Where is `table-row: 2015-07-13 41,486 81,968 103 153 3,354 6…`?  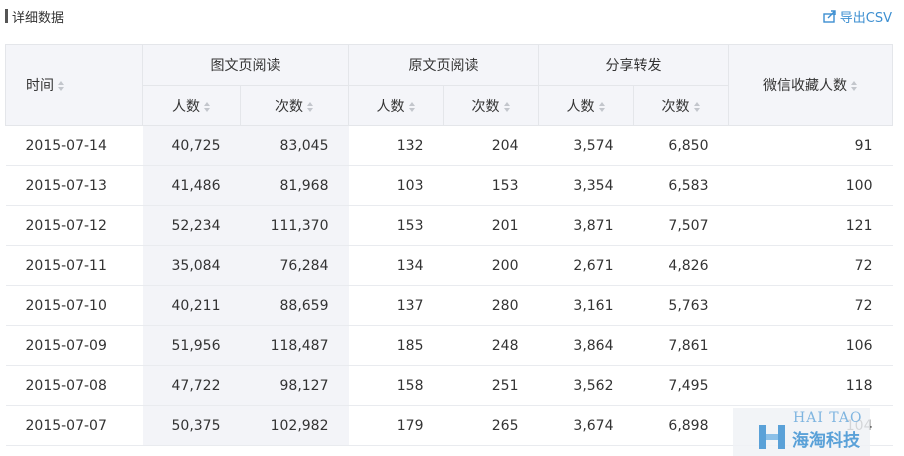
table-row: 2015-07-13 41,486 81,968 103 153 3,354 6… is located at coordinates (449, 185).